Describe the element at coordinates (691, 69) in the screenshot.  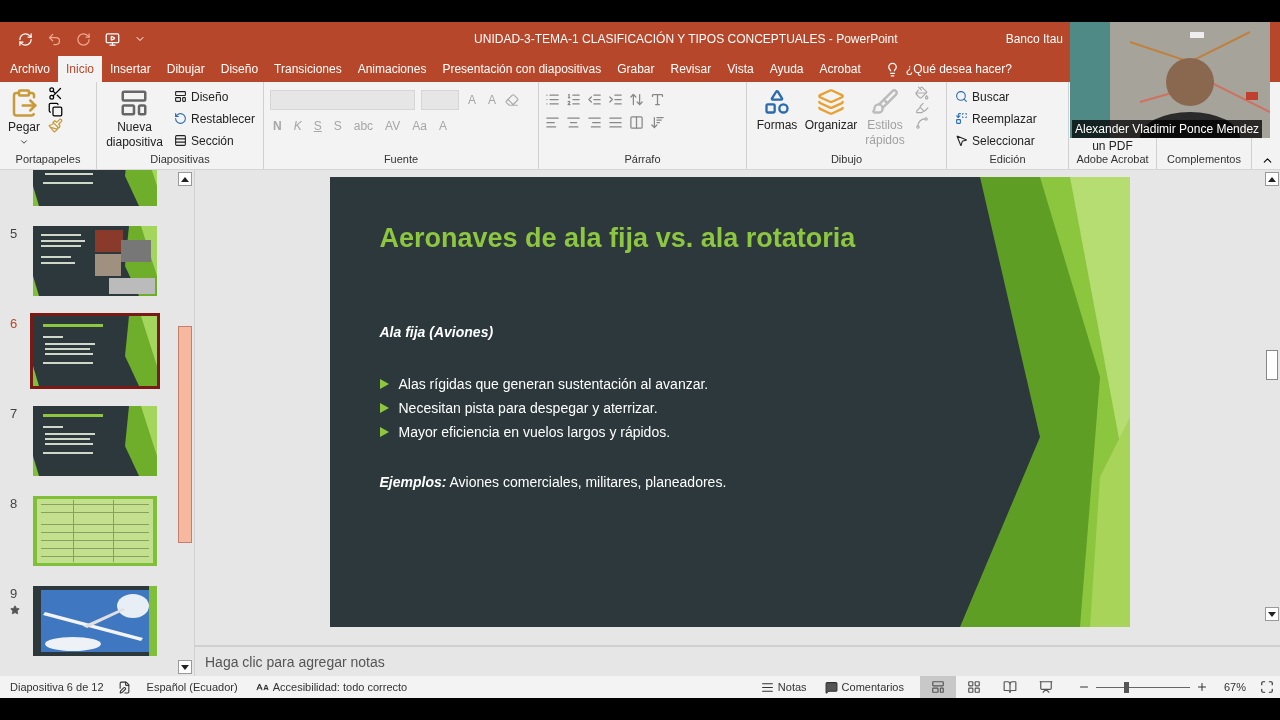
I see `ribbon-tab: Revisar` at that location.